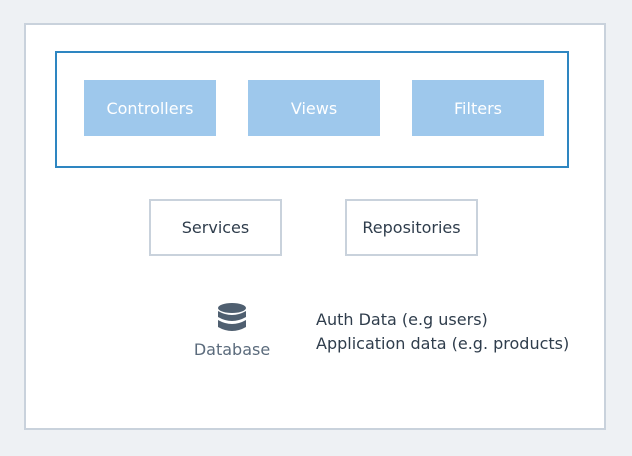 The image size is (632, 456). I want to click on database-label: Database, so click(232, 349).